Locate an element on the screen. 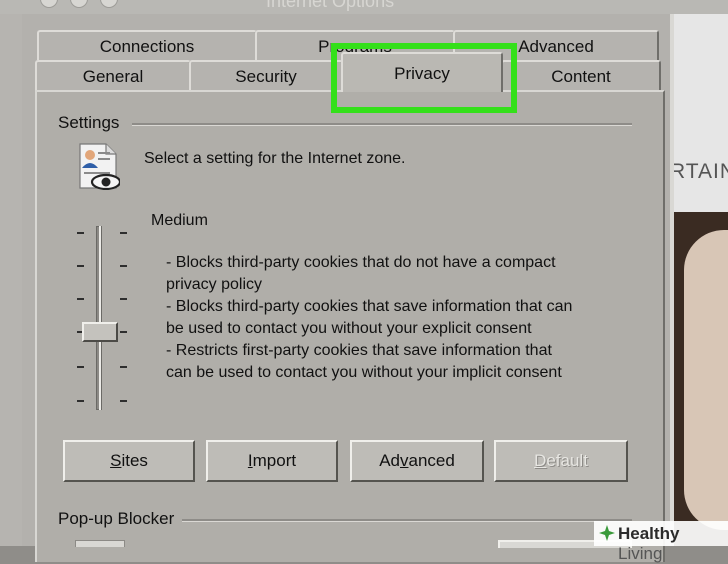 The height and width of the screenshot is (564, 728). import-label: mport is located at coordinates (274, 460).